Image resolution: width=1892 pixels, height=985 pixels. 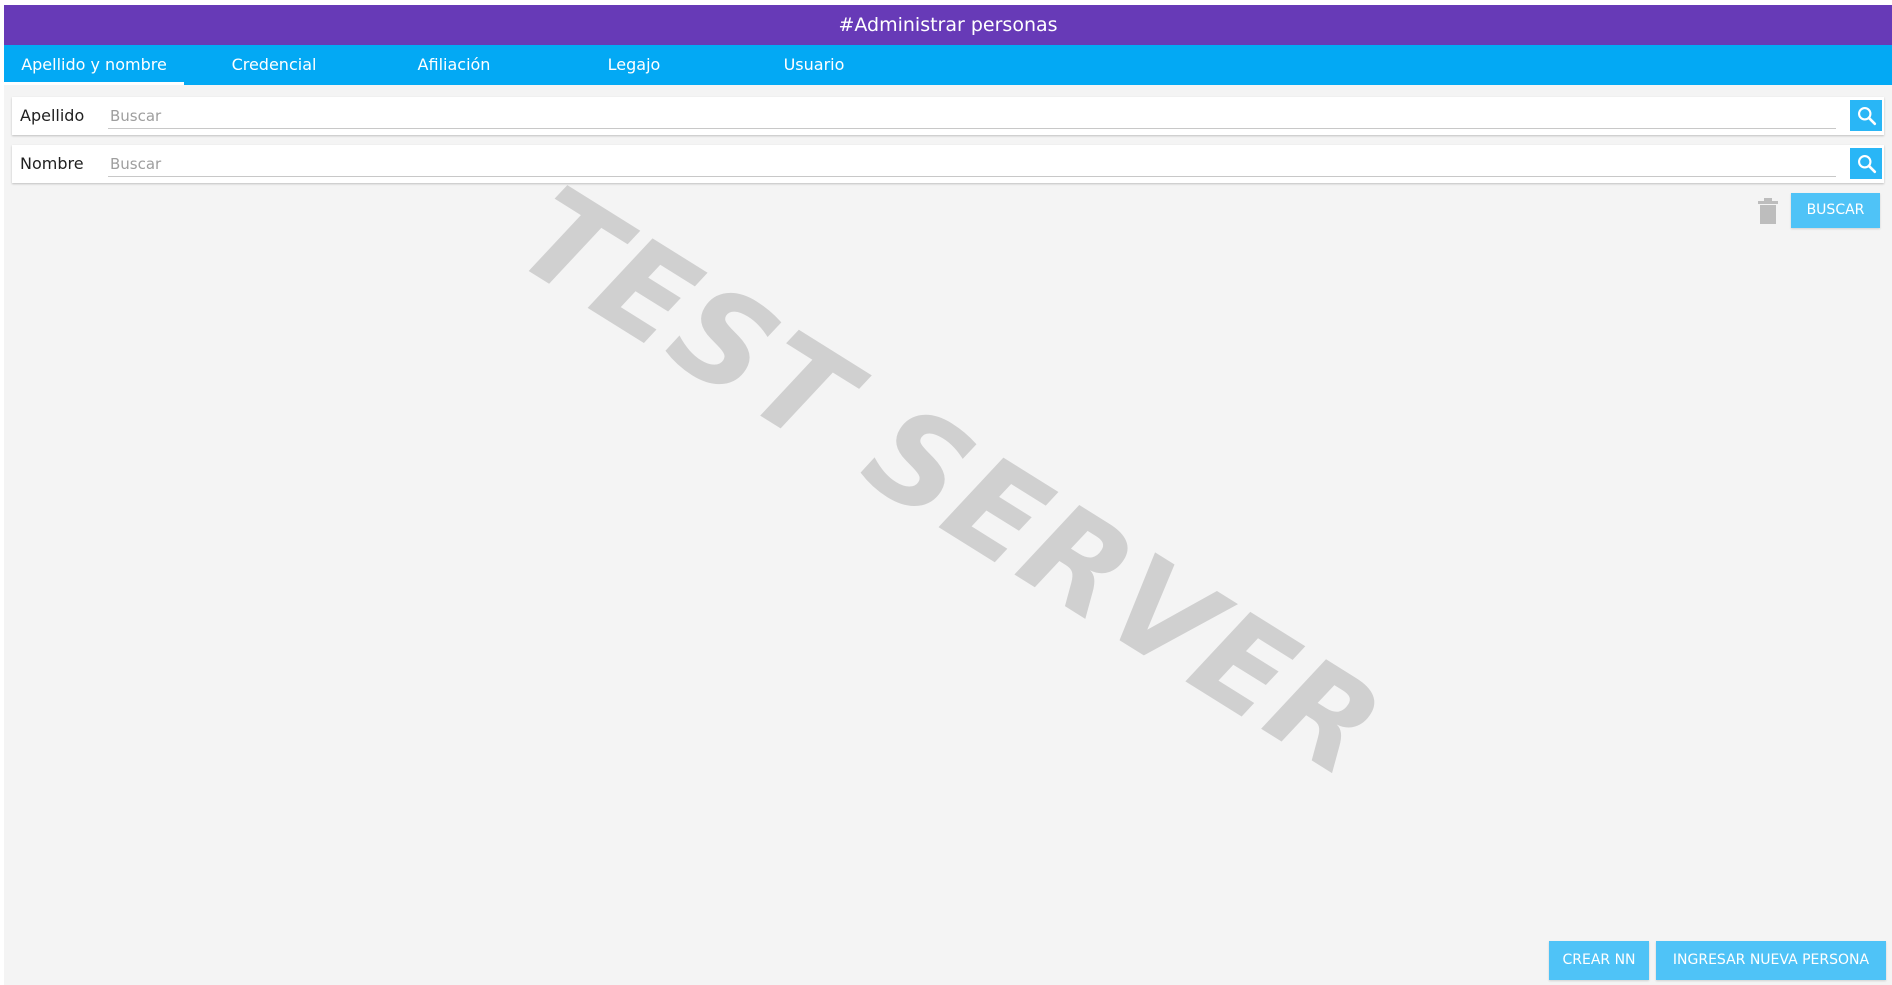 What do you see at coordinates (94, 65) in the screenshot?
I see `tab-apellido-y-nombre: Apellido y nombre` at bounding box center [94, 65].